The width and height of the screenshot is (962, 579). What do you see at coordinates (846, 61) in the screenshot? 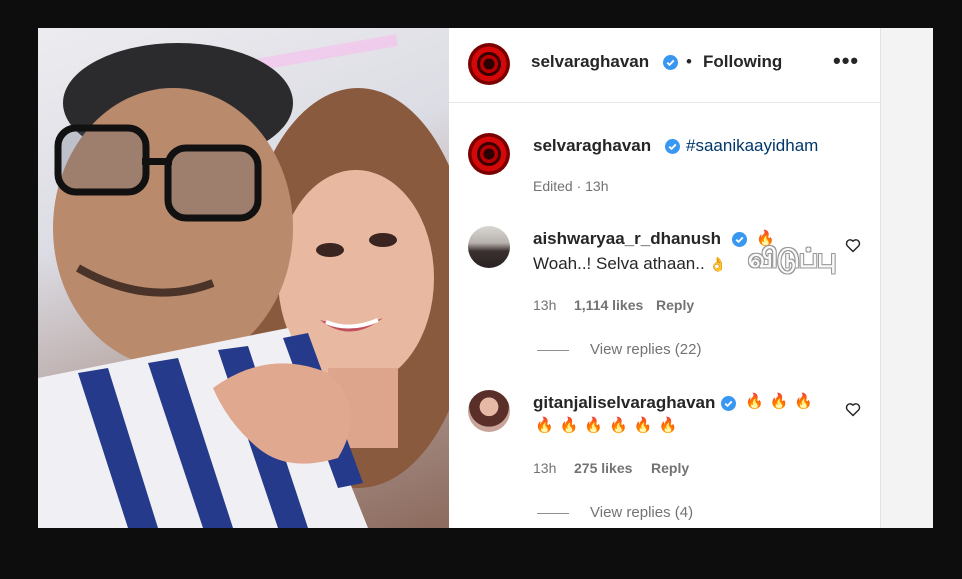
I see `more-options-icon: •••` at bounding box center [846, 61].